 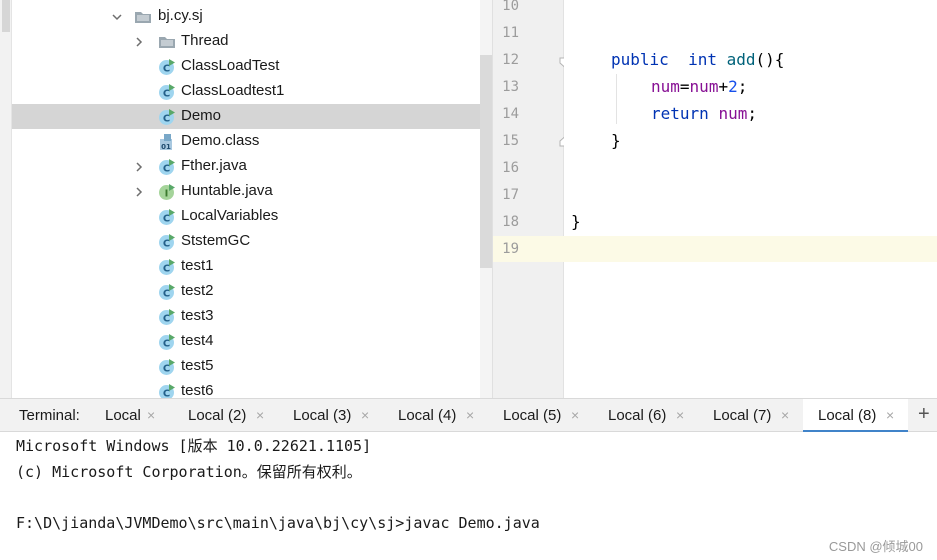 What do you see at coordinates (616, 99) in the screenshot?
I see `indent-guide` at bounding box center [616, 99].